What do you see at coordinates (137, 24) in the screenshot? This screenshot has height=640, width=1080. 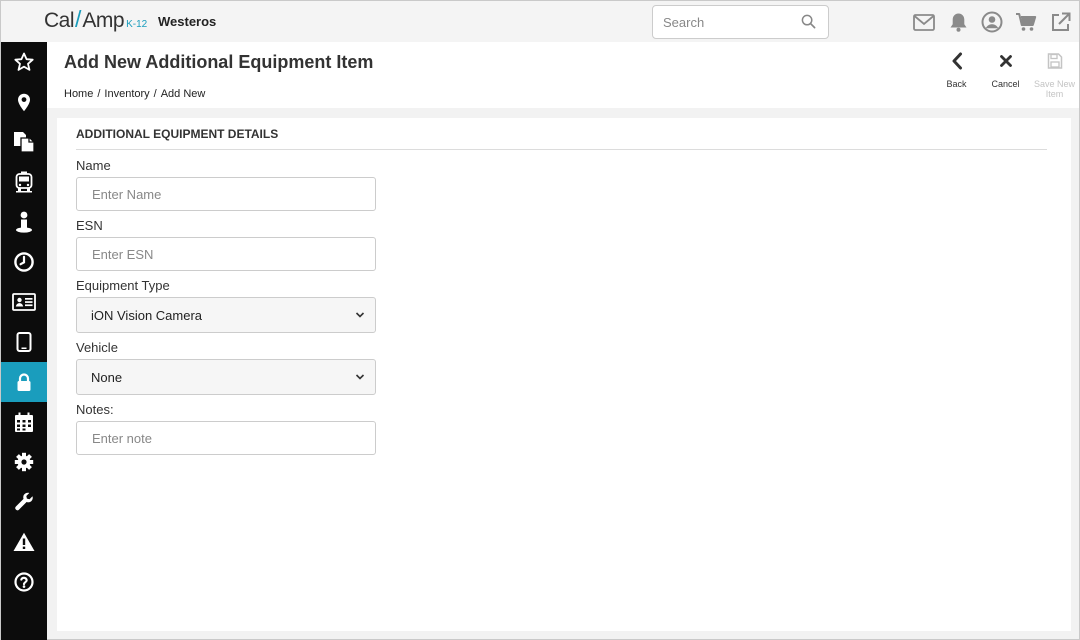 I see `logo-suffix: K-12` at bounding box center [137, 24].